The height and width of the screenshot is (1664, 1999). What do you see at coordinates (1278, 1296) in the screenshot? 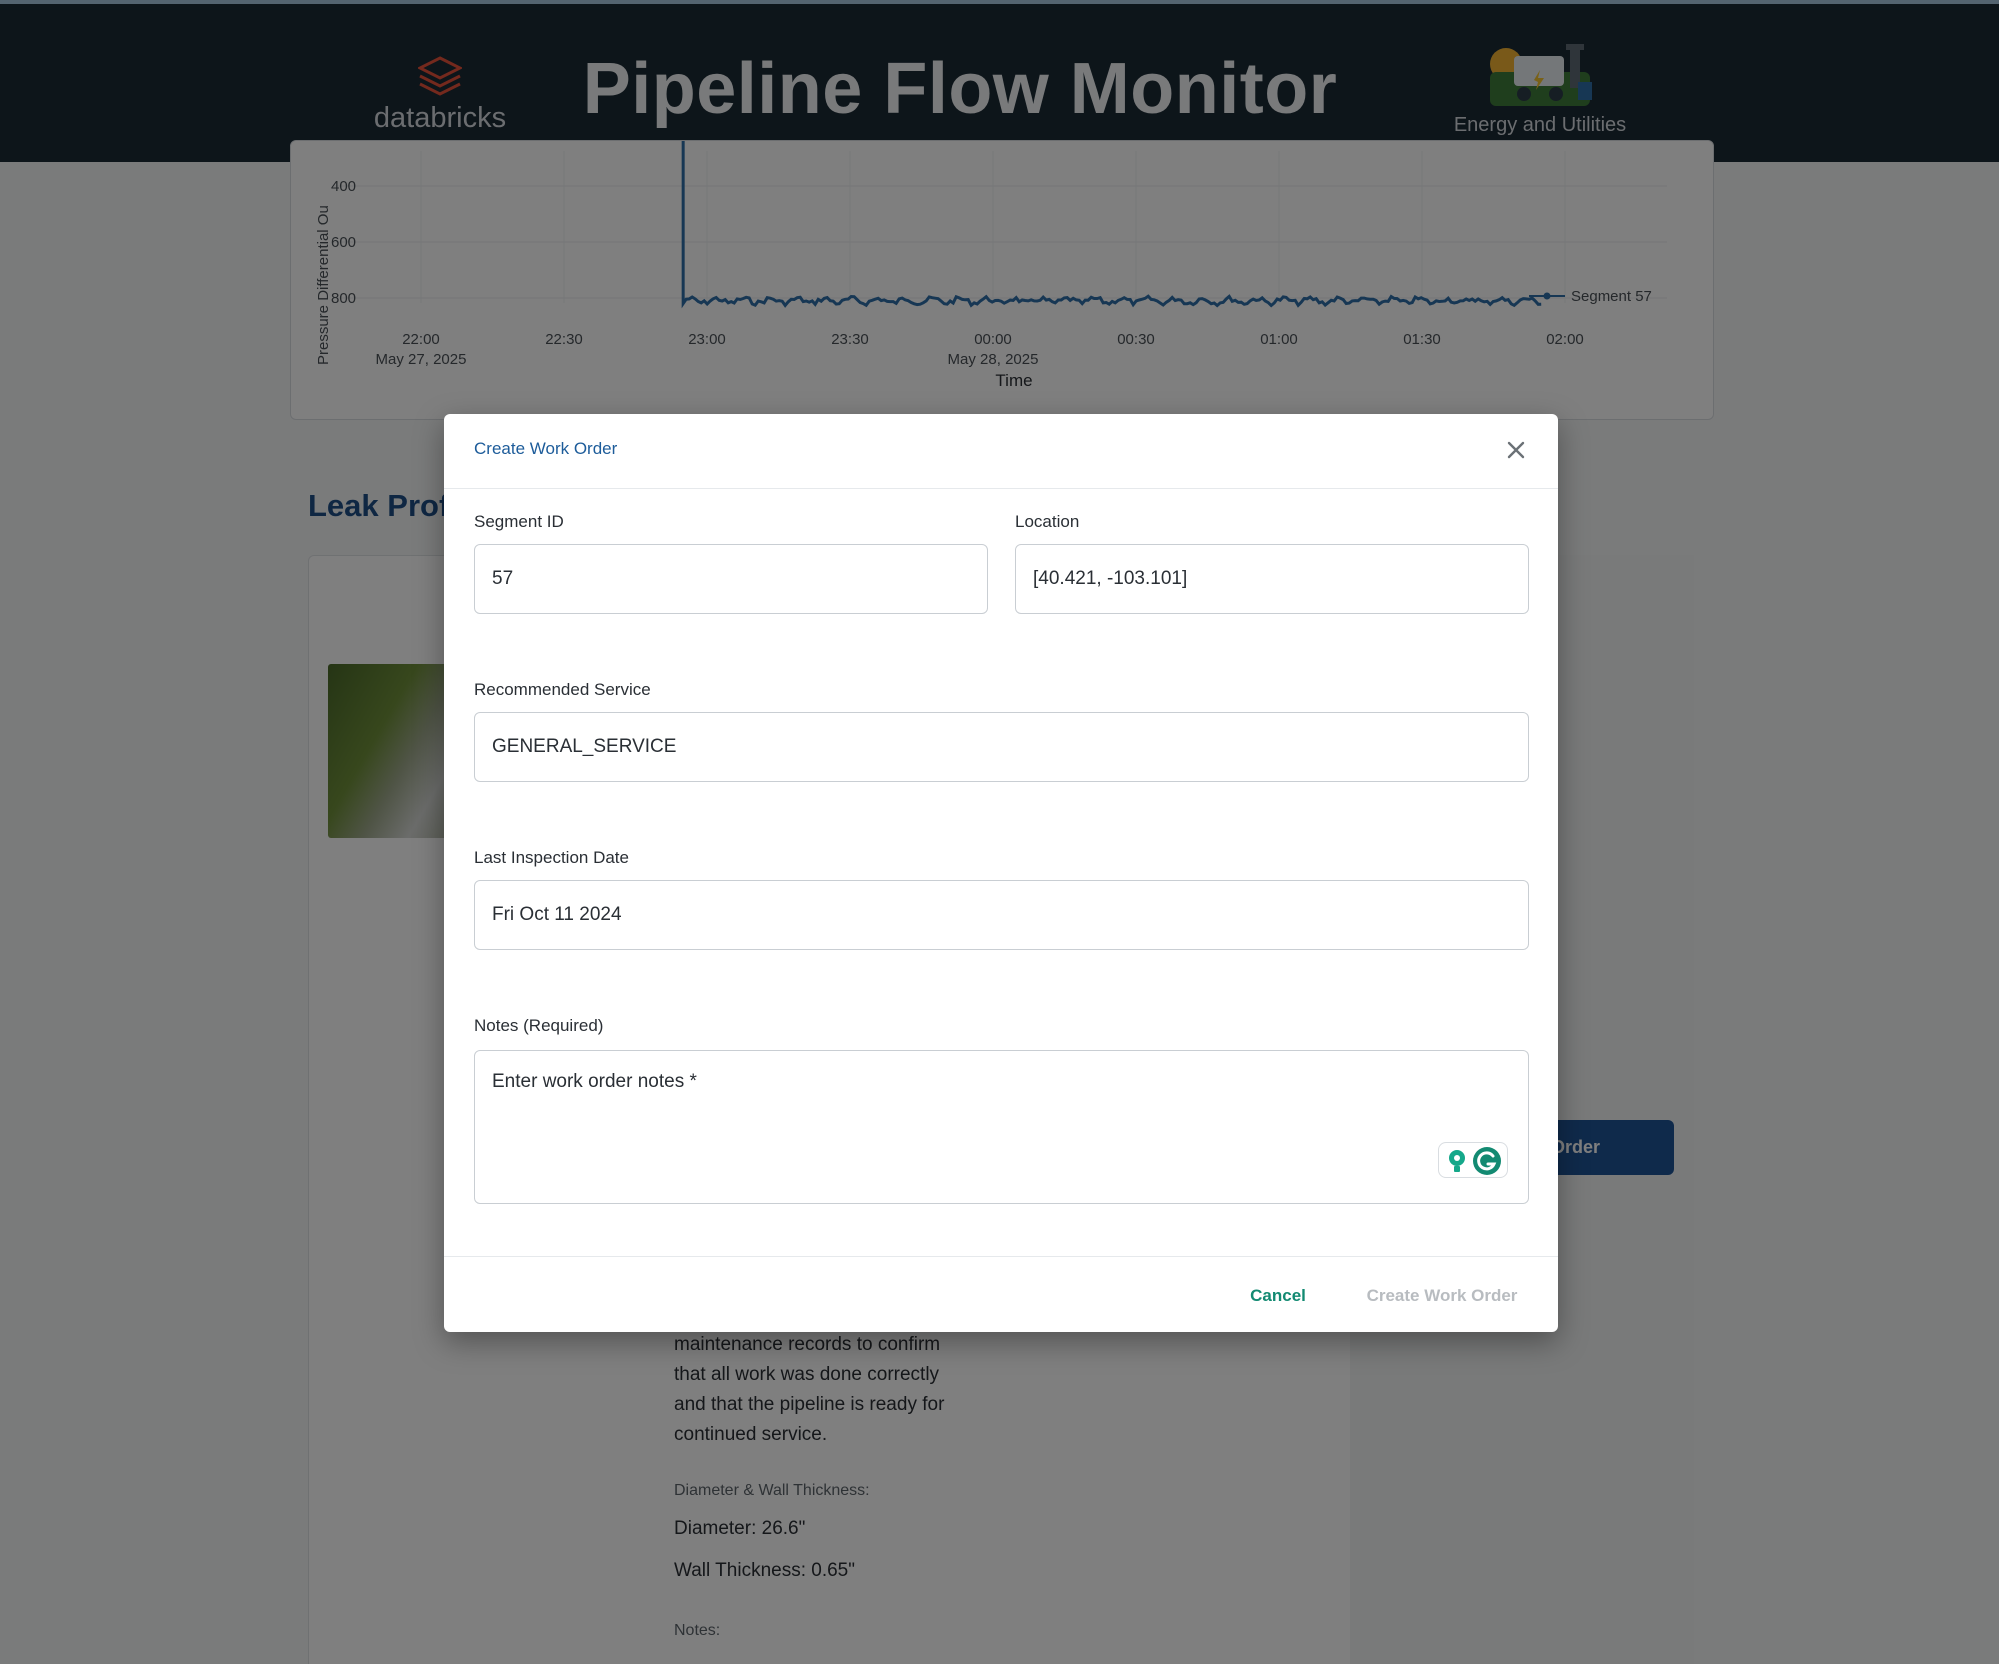
I see `cancel-button: Cancel` at bounding box center [1278, 1296].